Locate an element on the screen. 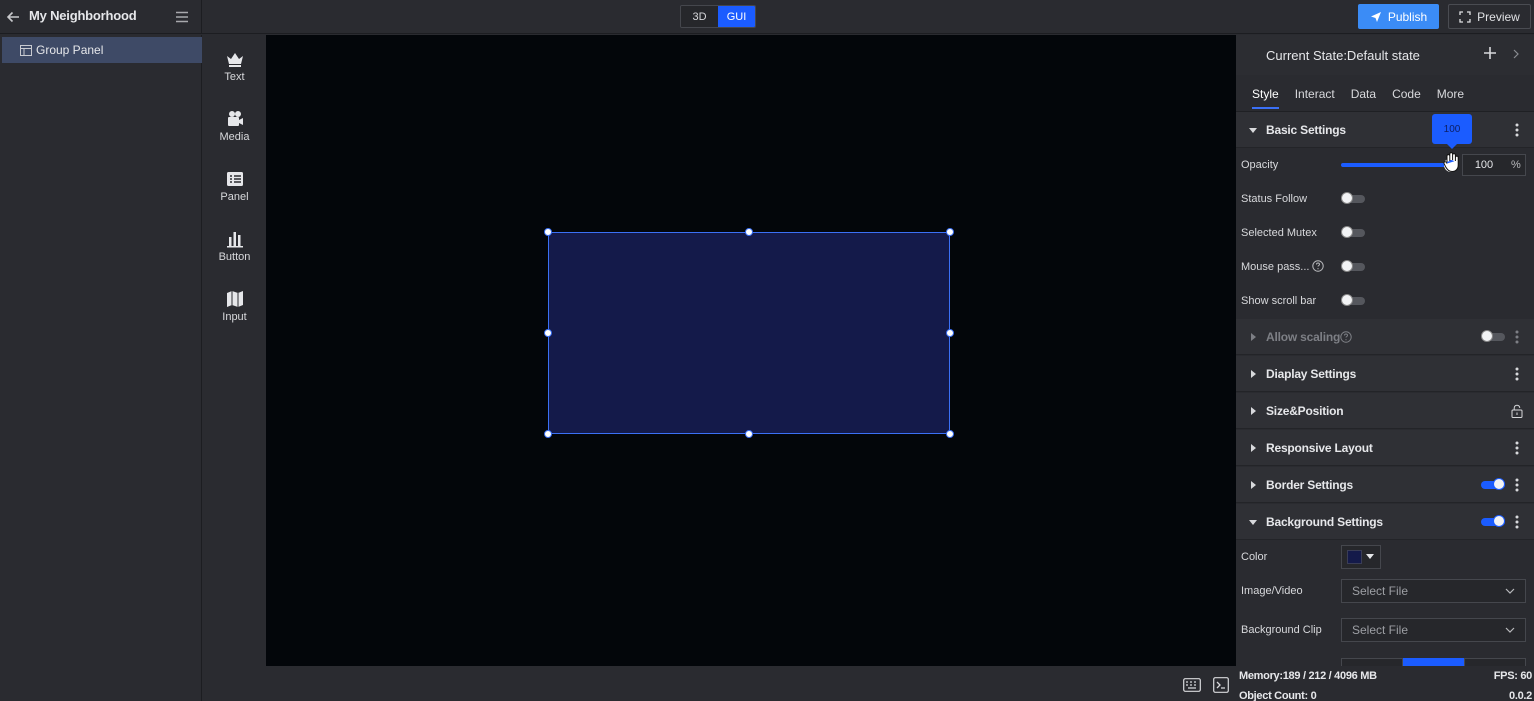  opacity-unit: % is located at coordinates (1516, 165).